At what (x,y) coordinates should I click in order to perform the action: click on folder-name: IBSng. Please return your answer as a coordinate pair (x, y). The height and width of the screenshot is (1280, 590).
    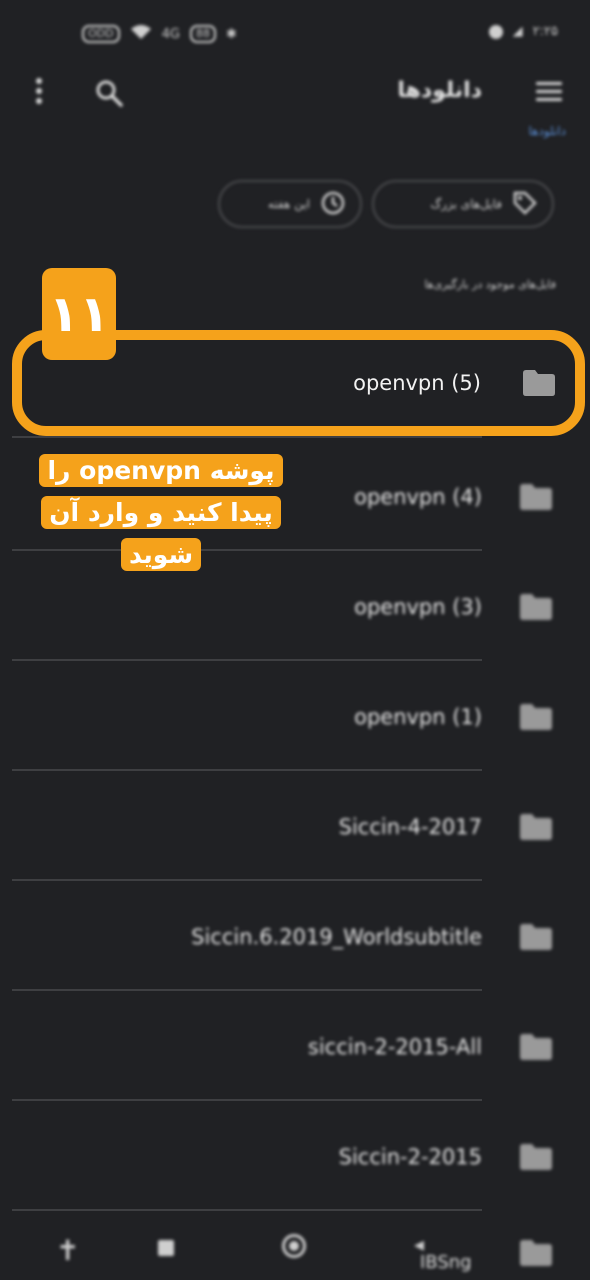
    Looking at the image, I should click on (446, 1262).